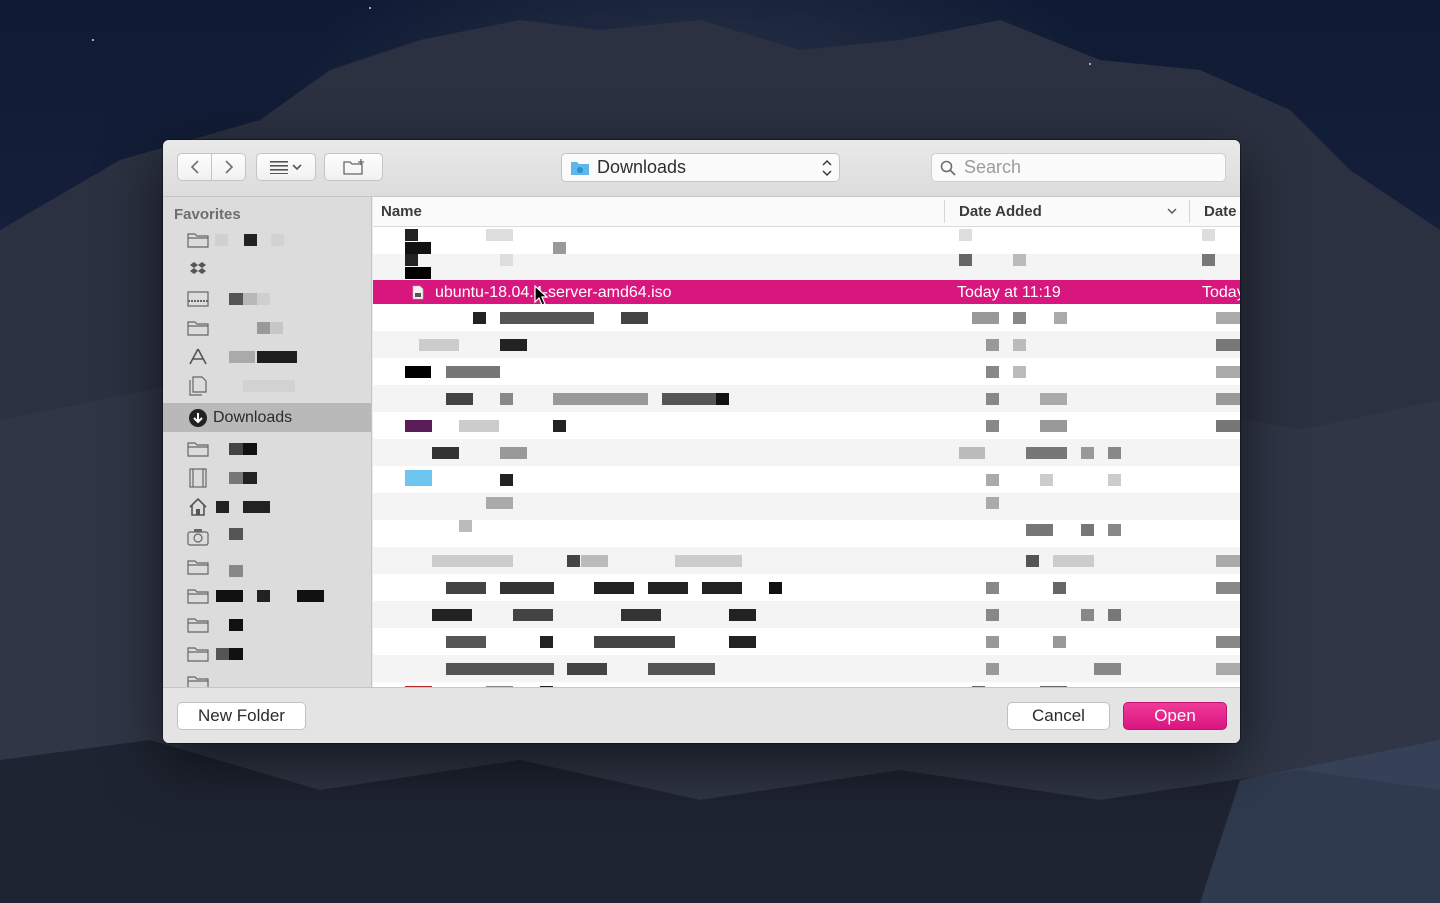  What do you see at coordinates (198, 299) in the screenshot?
I see `desktop-icon` at bounding box center [198, 299].